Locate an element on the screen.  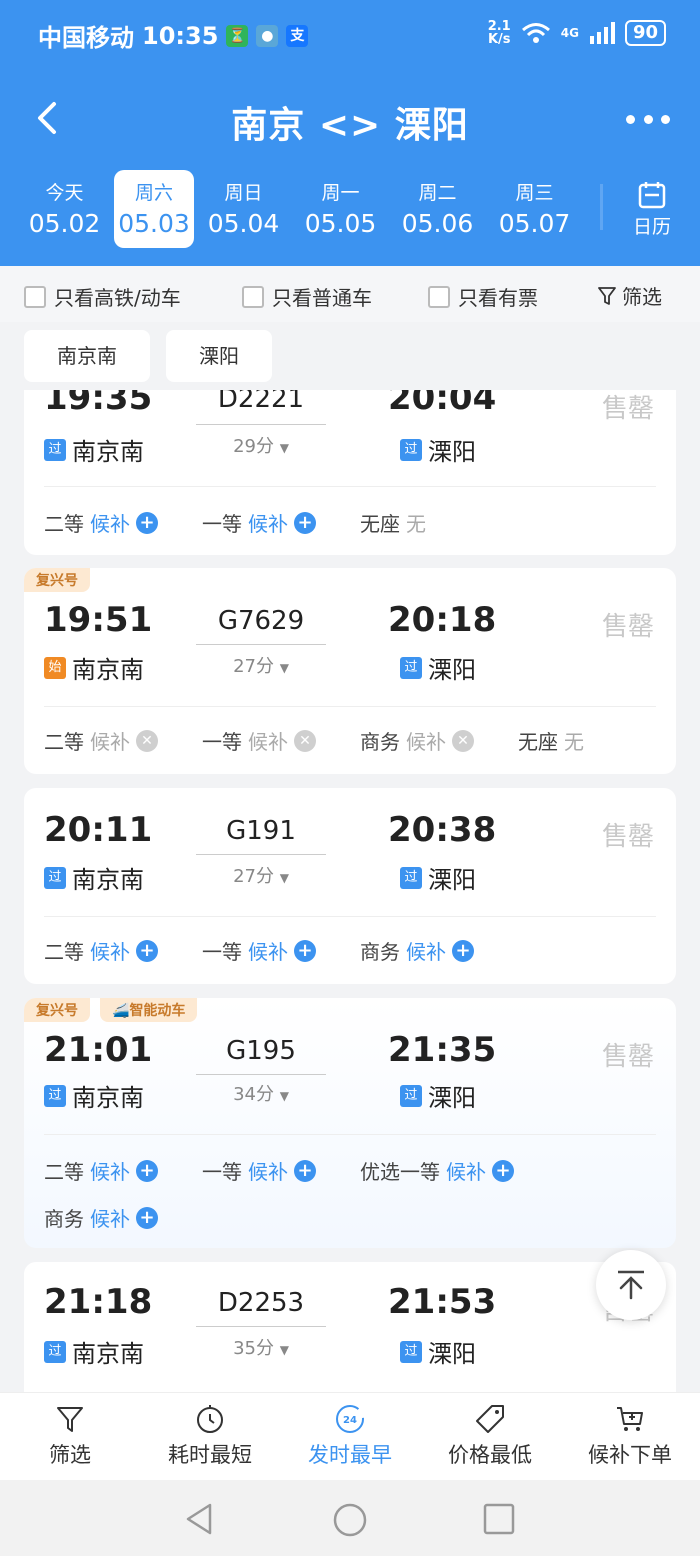
date-value: 05.04 is located at coordinates (243, 223).